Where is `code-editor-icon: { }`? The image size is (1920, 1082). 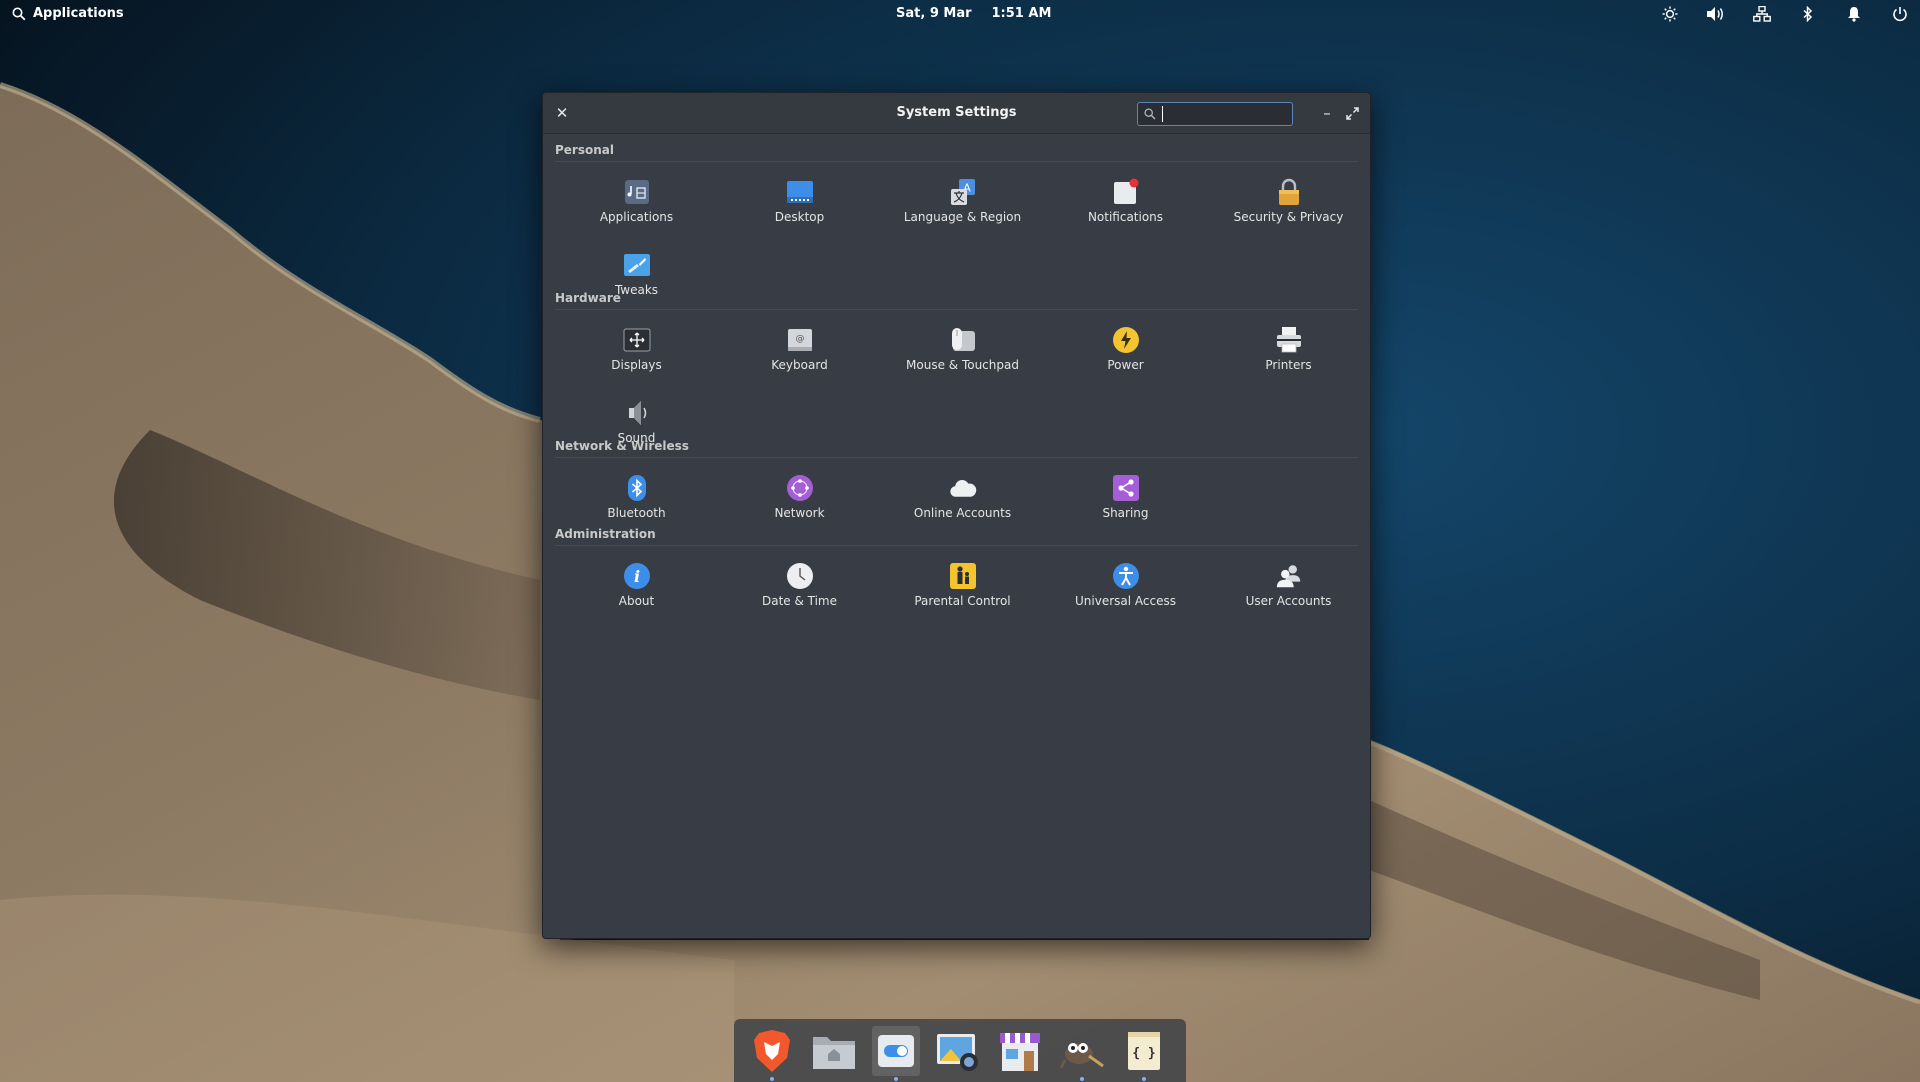 code-editor-icon: { } is located at coordinates (1144, 1050).